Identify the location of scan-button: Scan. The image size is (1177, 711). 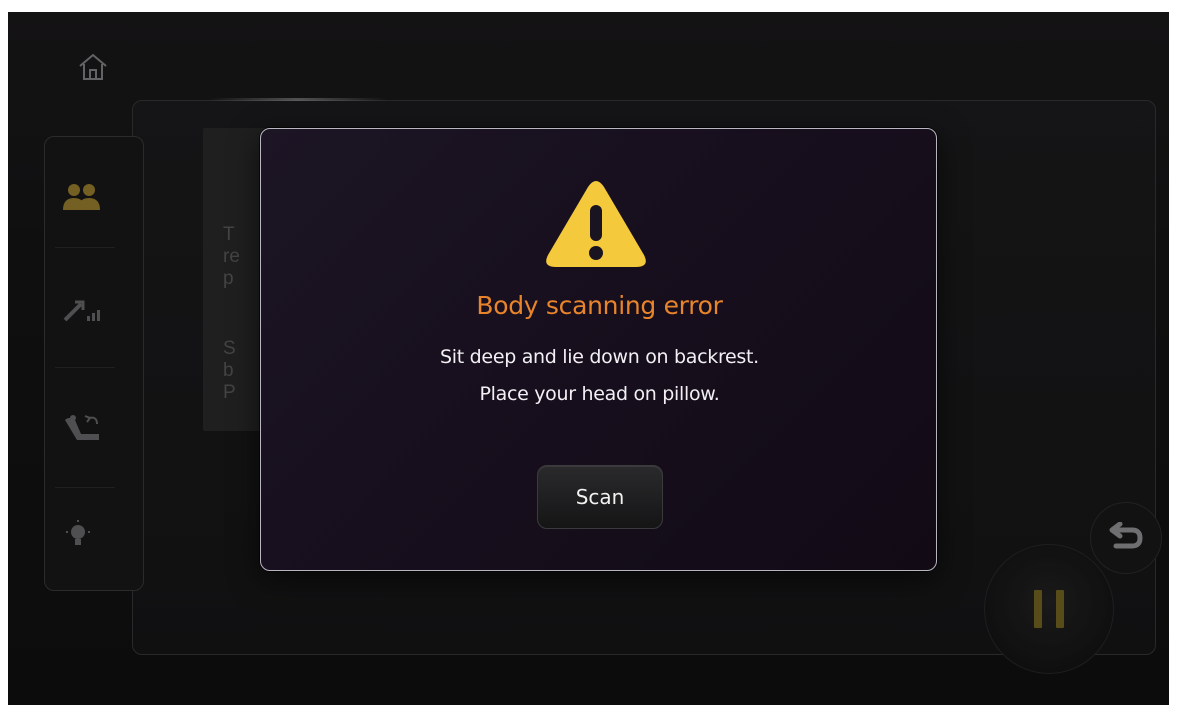
(600, 497).